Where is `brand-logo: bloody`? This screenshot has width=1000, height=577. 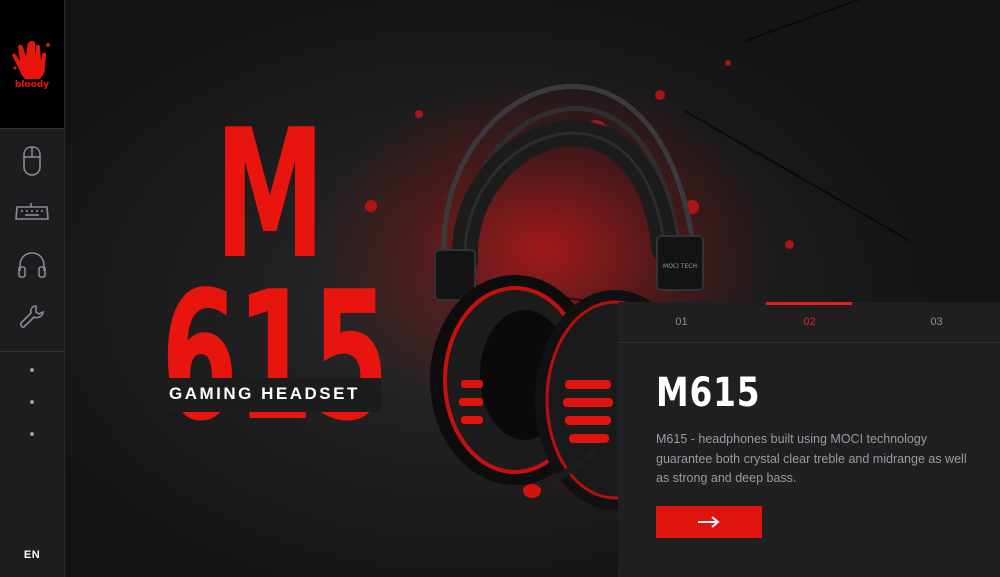
brand-logo: bloody is located at coordinates (32, 64).